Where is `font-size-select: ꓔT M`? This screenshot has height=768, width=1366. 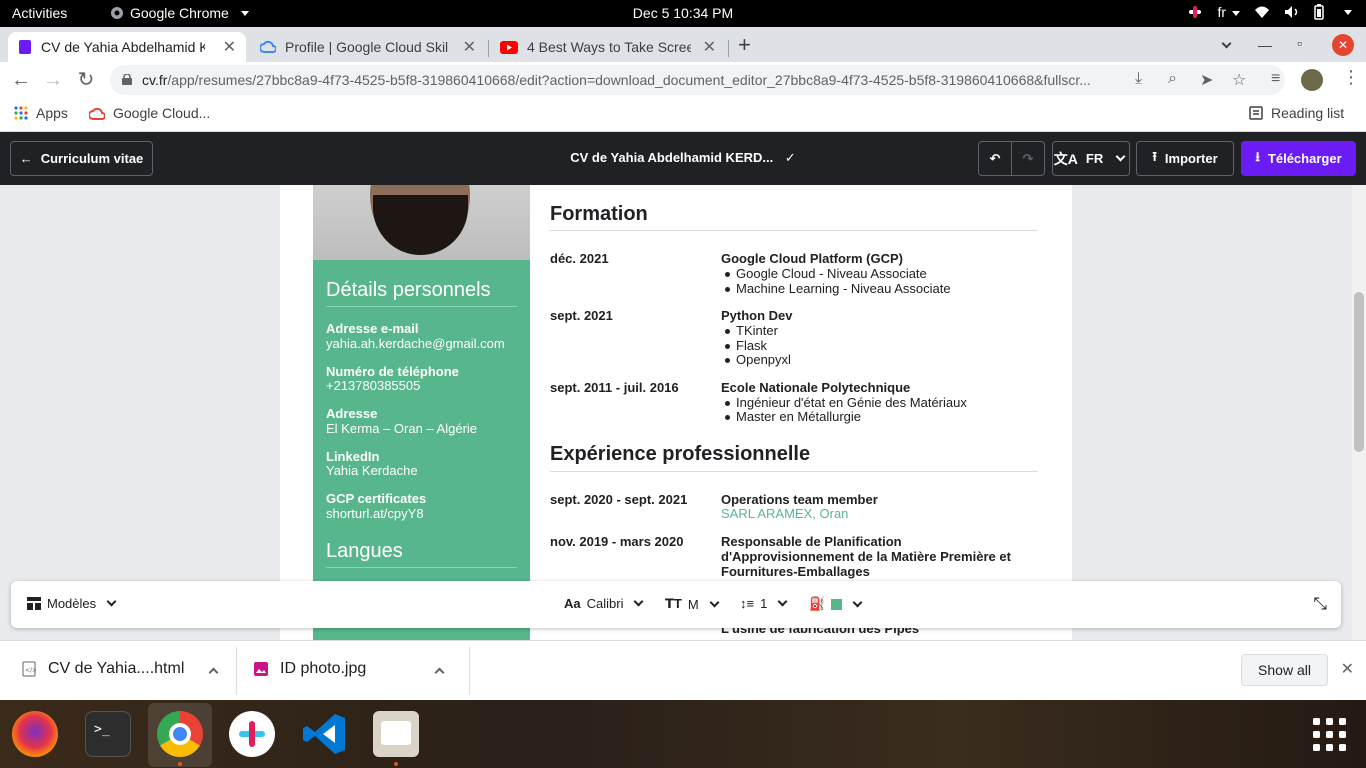 font-size-select: ꓔT M is located at coordinates (693, 604).